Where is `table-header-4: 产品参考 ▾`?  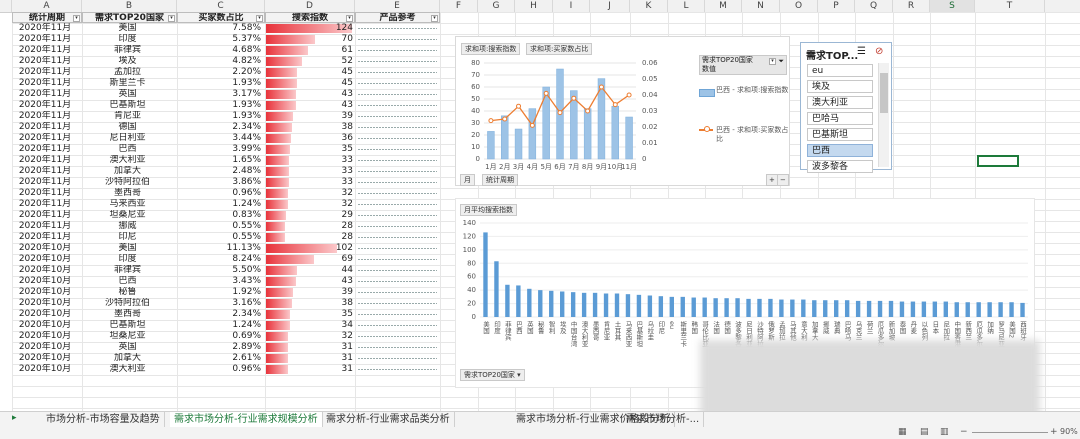
table-header-4: 产品参考 ▾ is located at coordinates (397, 17).